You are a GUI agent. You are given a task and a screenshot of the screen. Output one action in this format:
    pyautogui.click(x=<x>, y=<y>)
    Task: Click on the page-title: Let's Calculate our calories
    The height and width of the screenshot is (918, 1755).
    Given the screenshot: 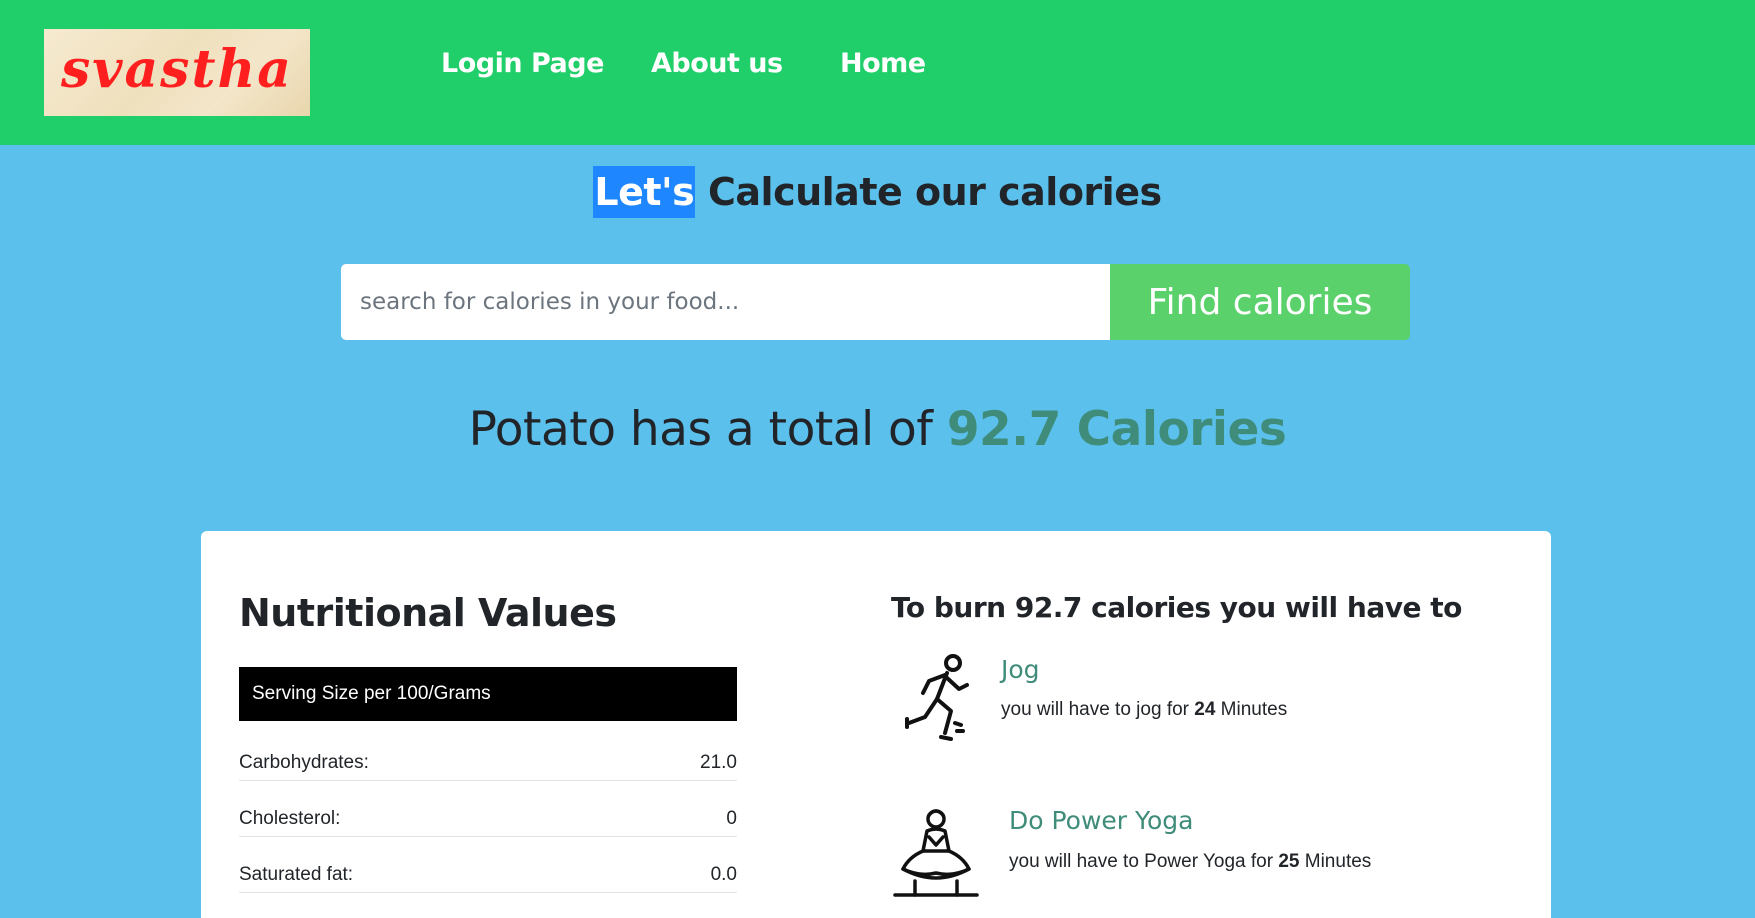 What is the action you would take?
    pyautogui.click(x=877, y=192)
    